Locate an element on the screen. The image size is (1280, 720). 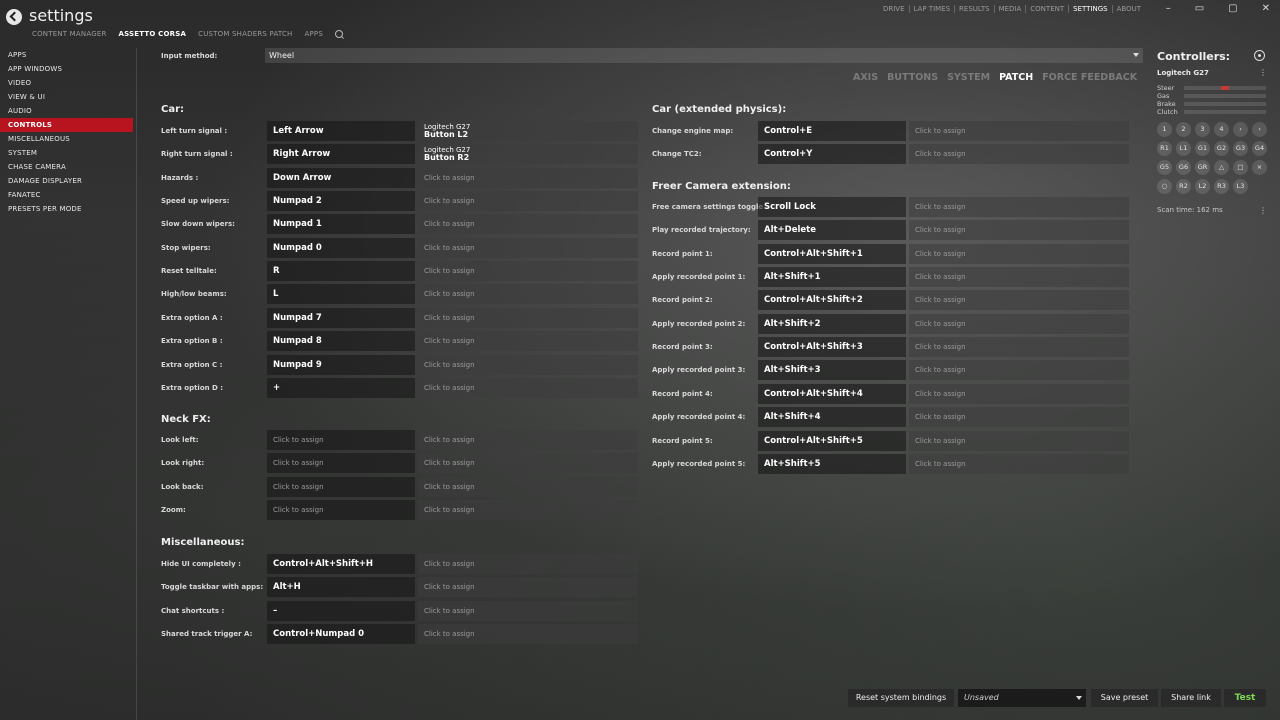
preset-select: Unsaved is located at coordinates (1022, 698).